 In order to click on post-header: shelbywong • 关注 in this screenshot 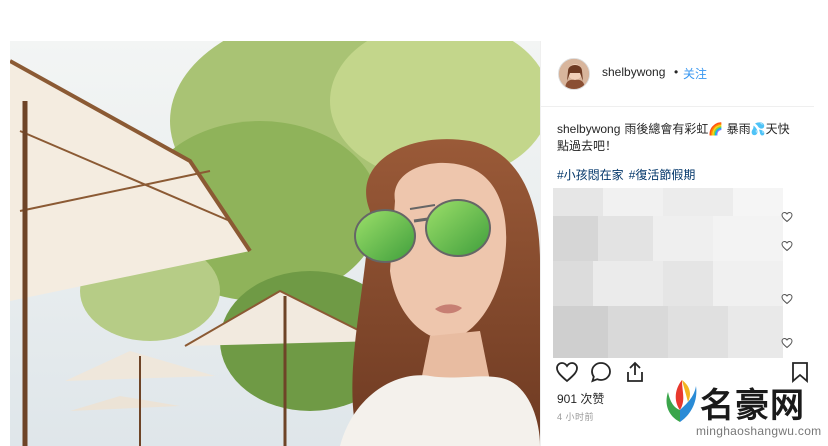, I will do `click(677, 74)`.